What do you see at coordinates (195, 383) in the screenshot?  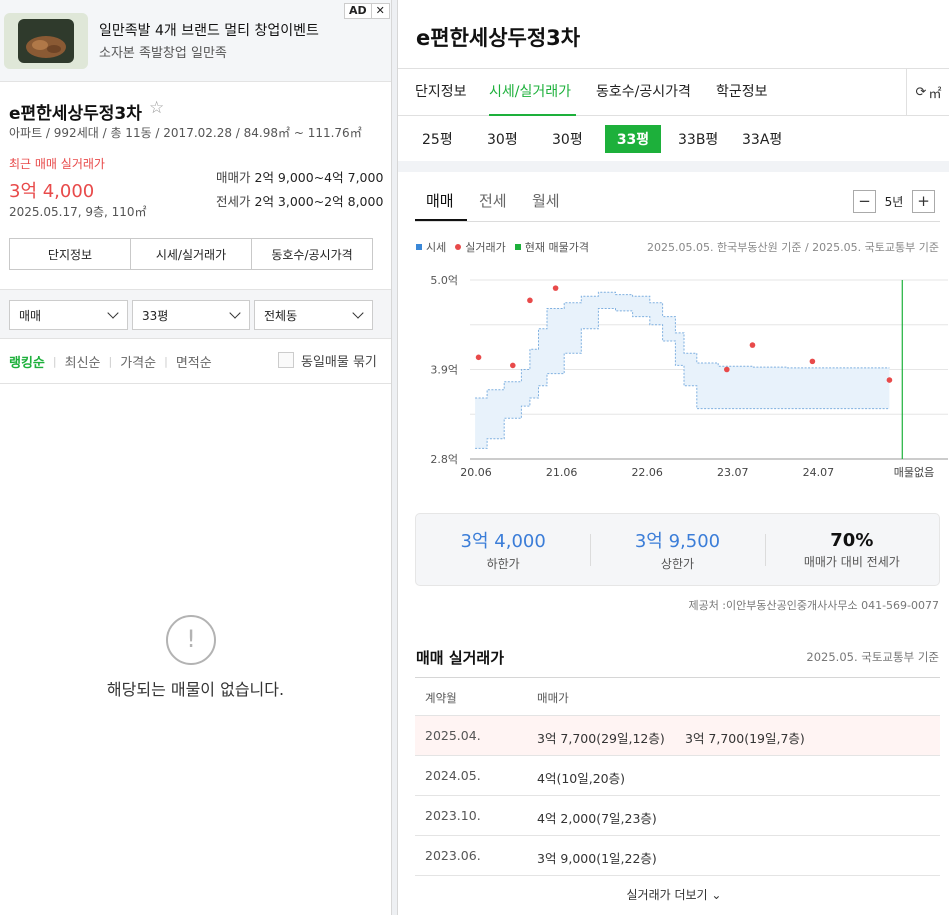 I see `divider` at bounding box center [195, 383].